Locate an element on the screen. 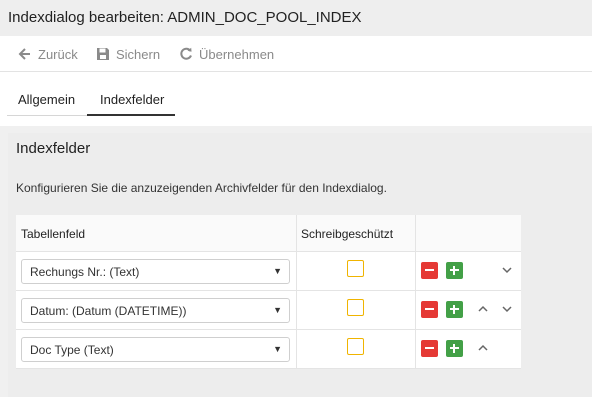 The height and width of the screenshot is (397, 592). field-select-value: Doc Type (Text) is located at coordinates (72, 350).